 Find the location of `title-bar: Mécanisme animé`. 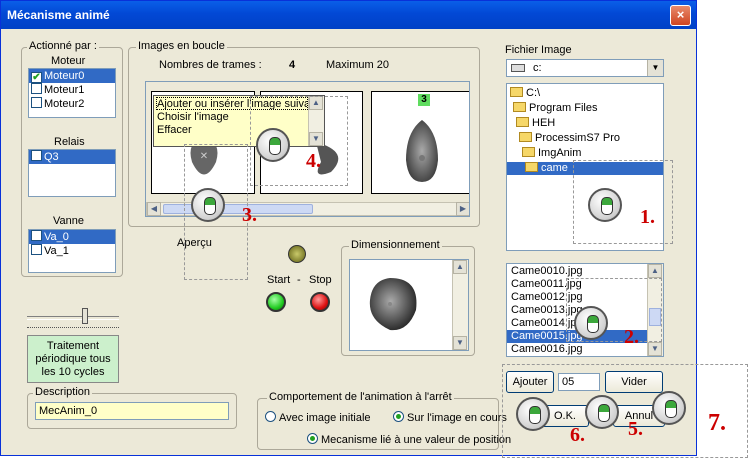

title-bar: Mécanisme animé is located at coordinates (348, 15).